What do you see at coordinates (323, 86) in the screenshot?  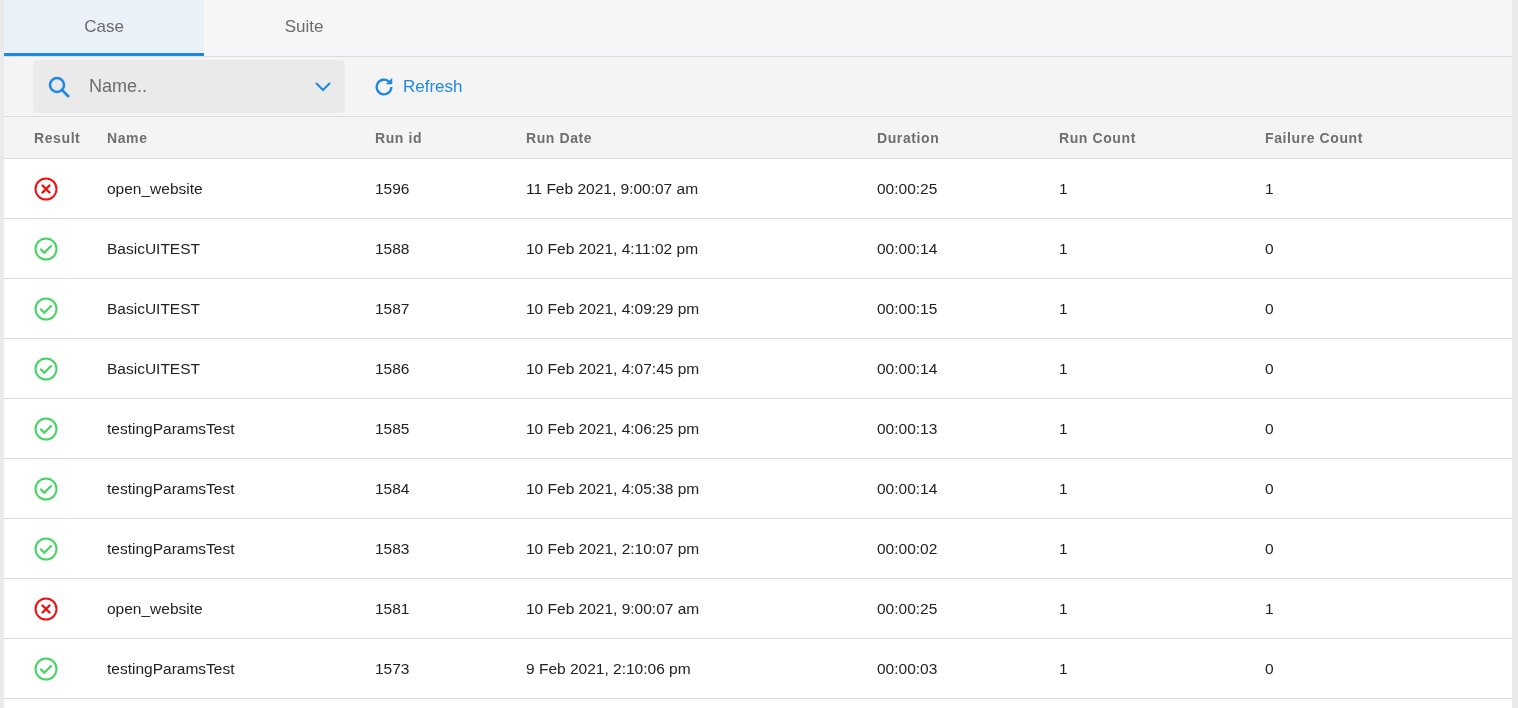 I see `chevron-down-icon` at bounding box center [323, 86].